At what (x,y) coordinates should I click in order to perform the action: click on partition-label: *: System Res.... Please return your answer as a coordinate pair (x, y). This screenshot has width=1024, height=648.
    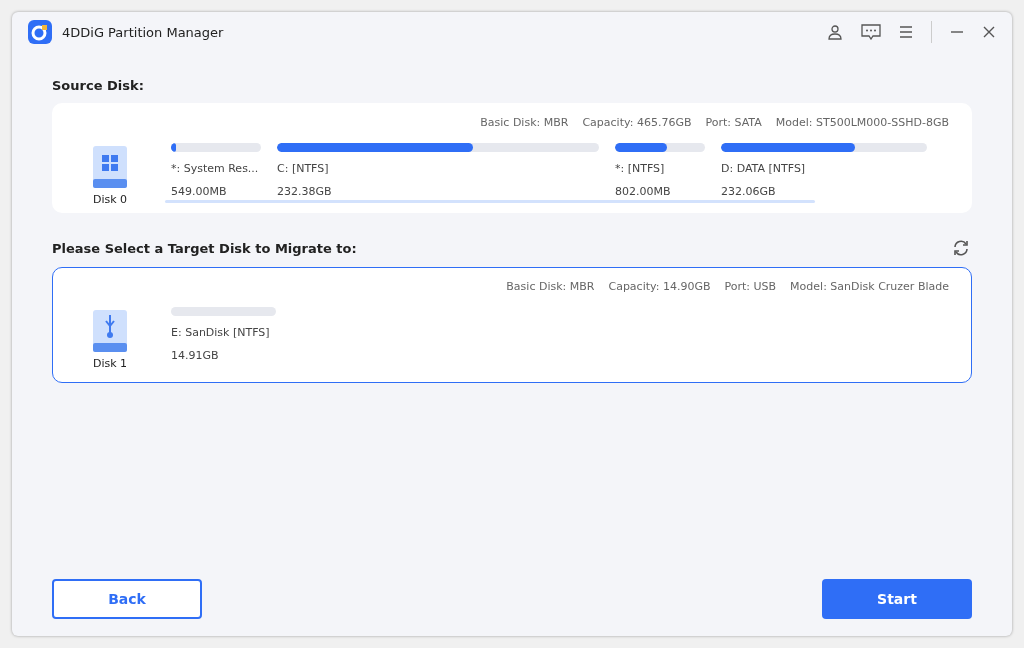
    Looking at the image, I should click on (215, 168).